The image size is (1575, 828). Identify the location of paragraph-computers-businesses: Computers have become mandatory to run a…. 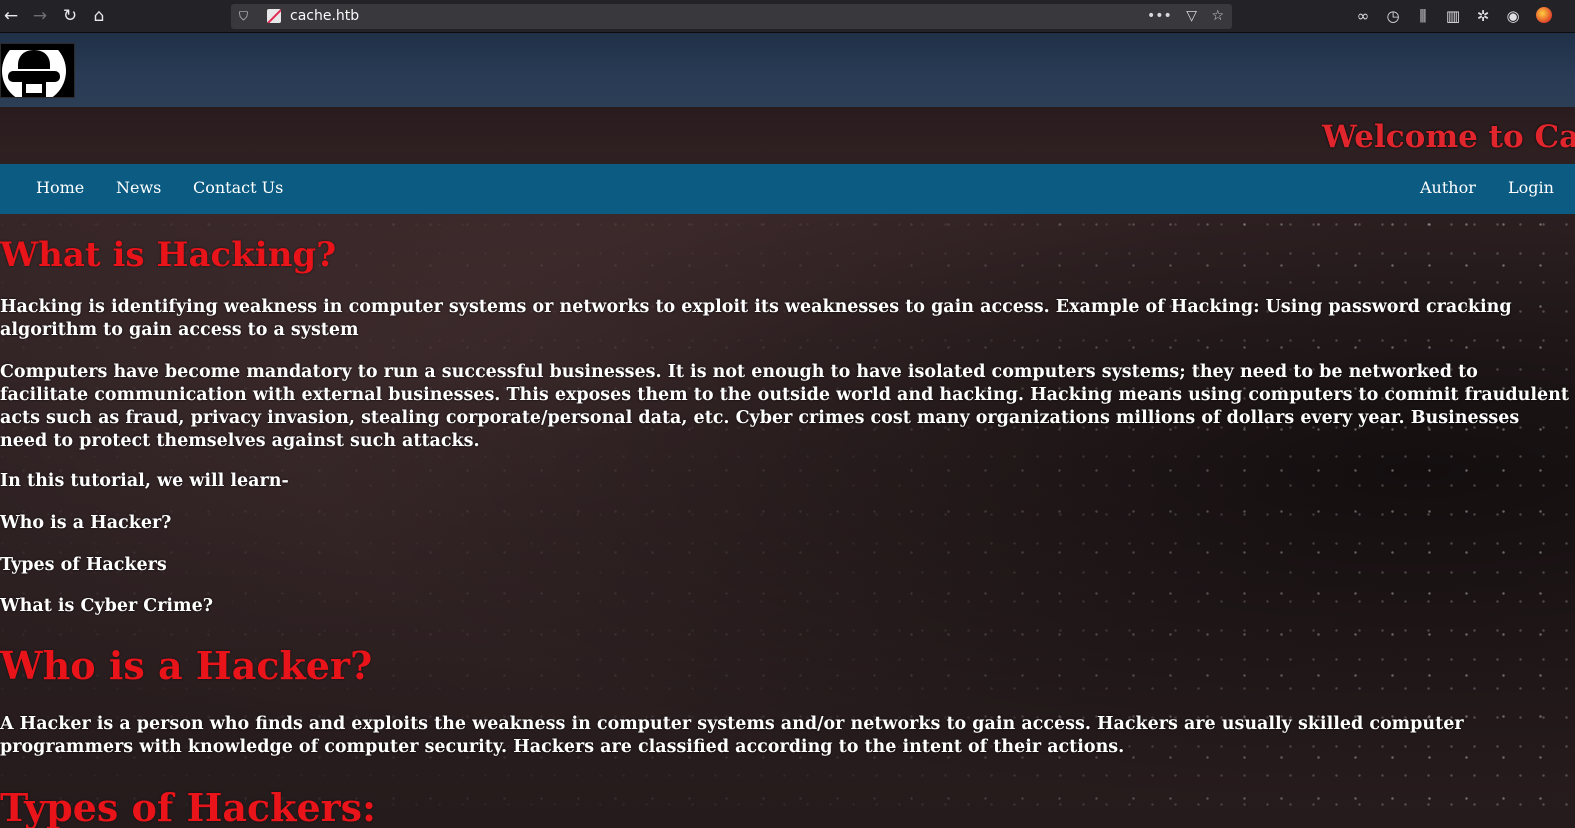
(784, 406).